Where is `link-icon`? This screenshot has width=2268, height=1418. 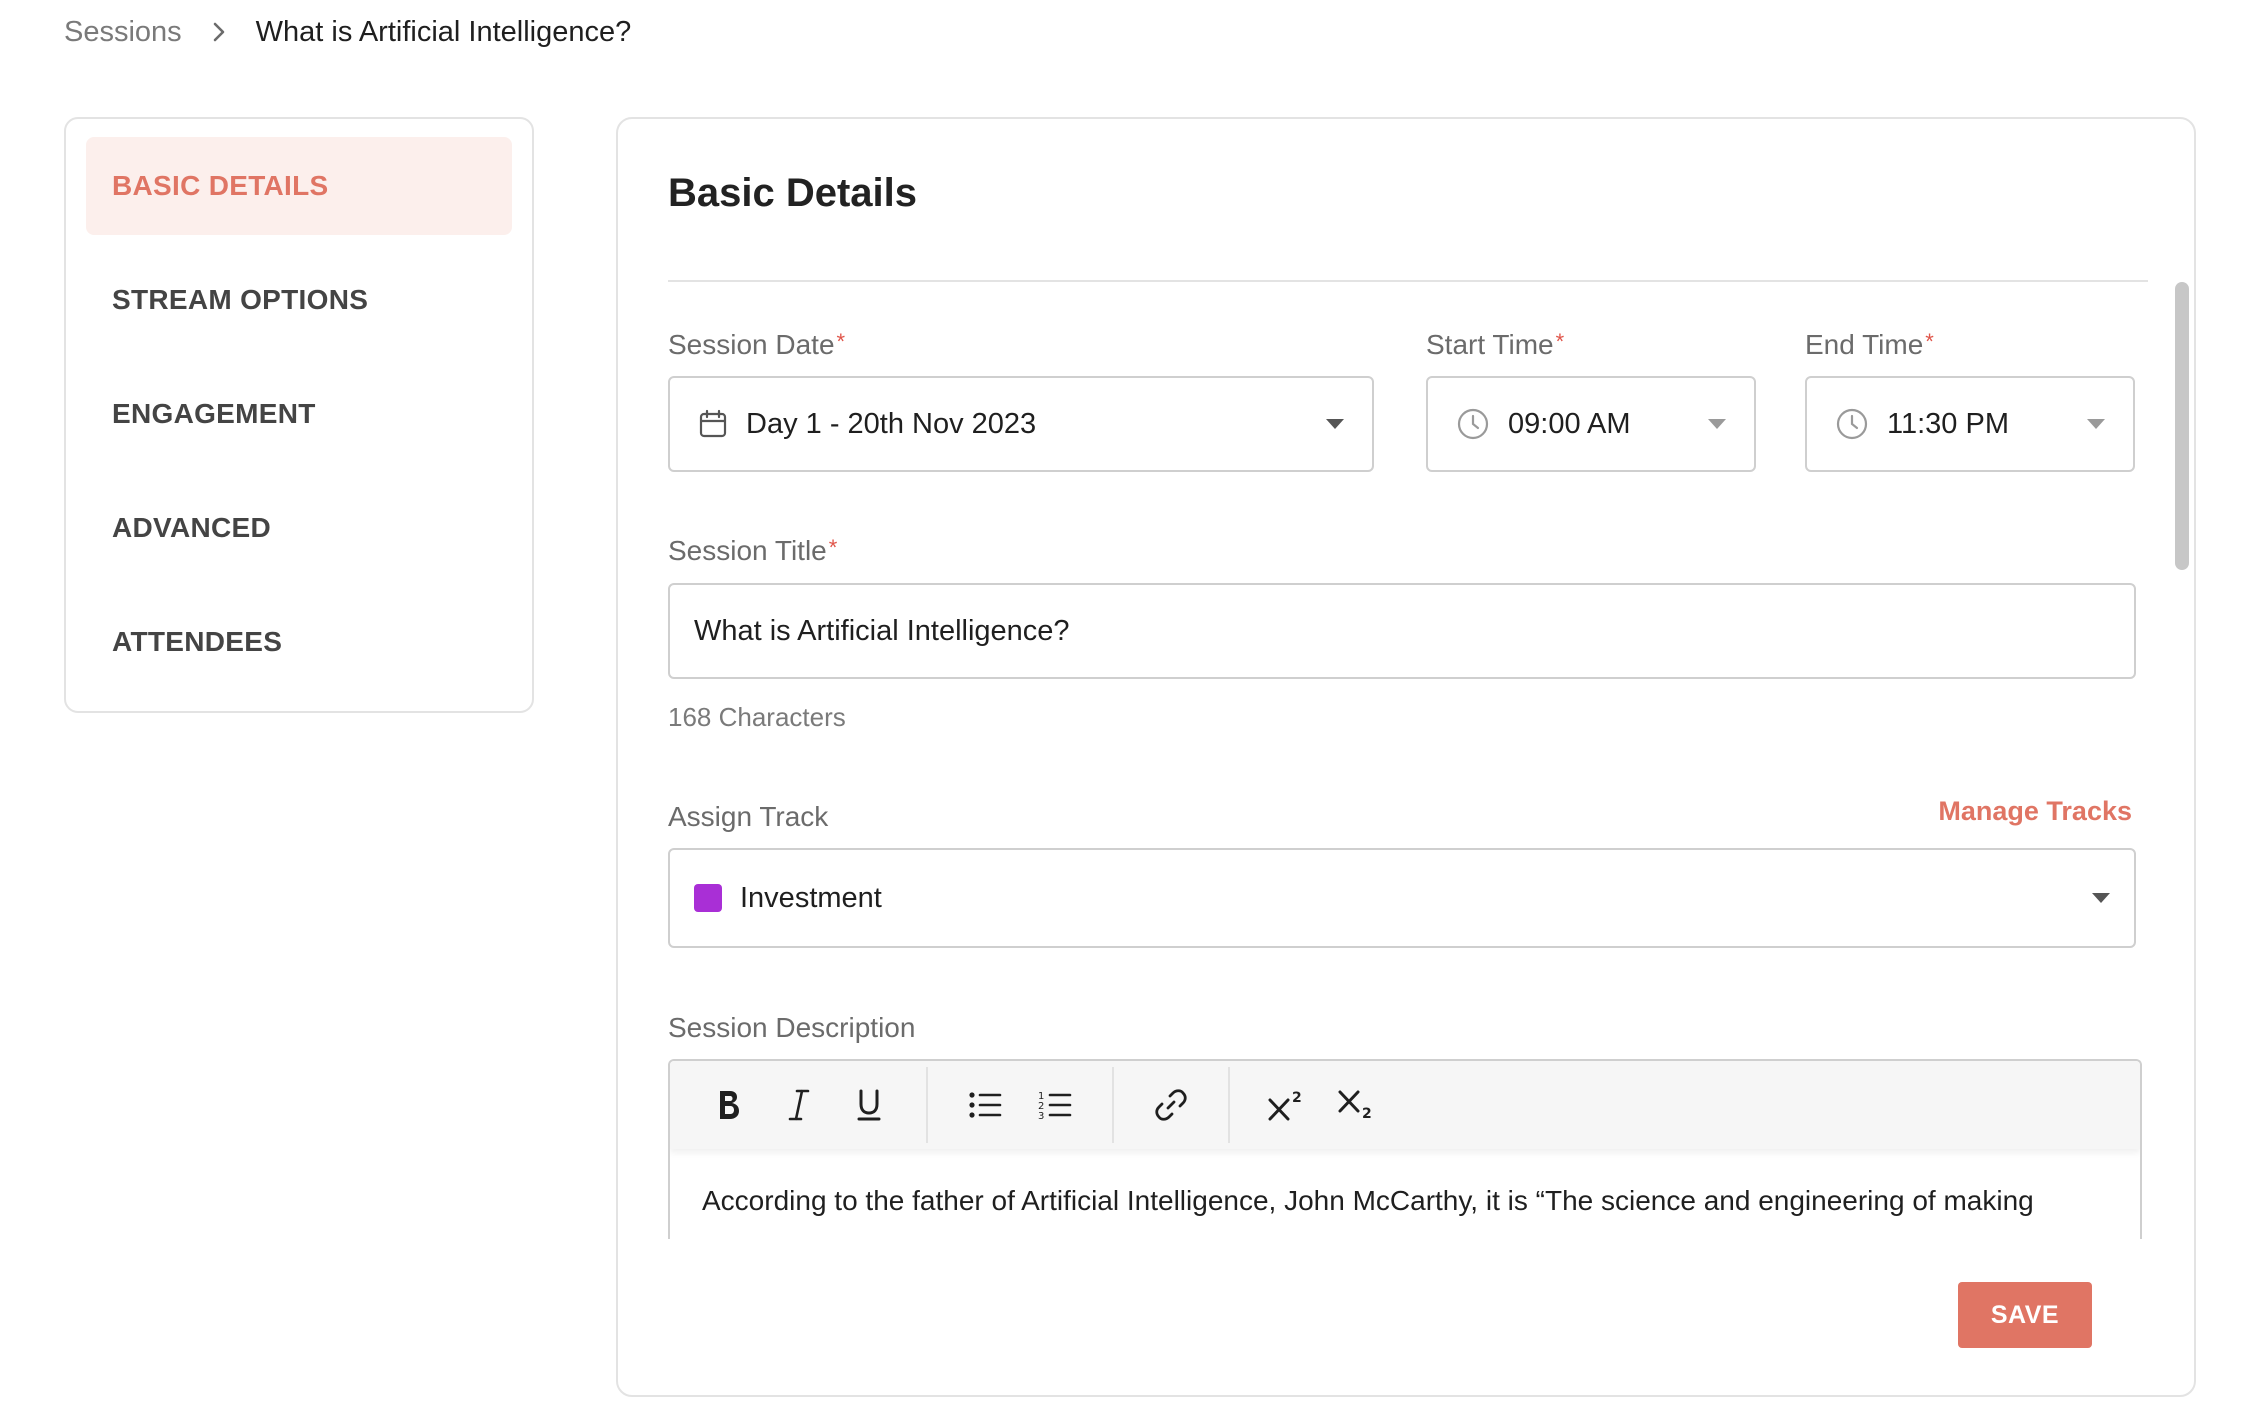 link-icon is located at coordinates (1171, 1105).